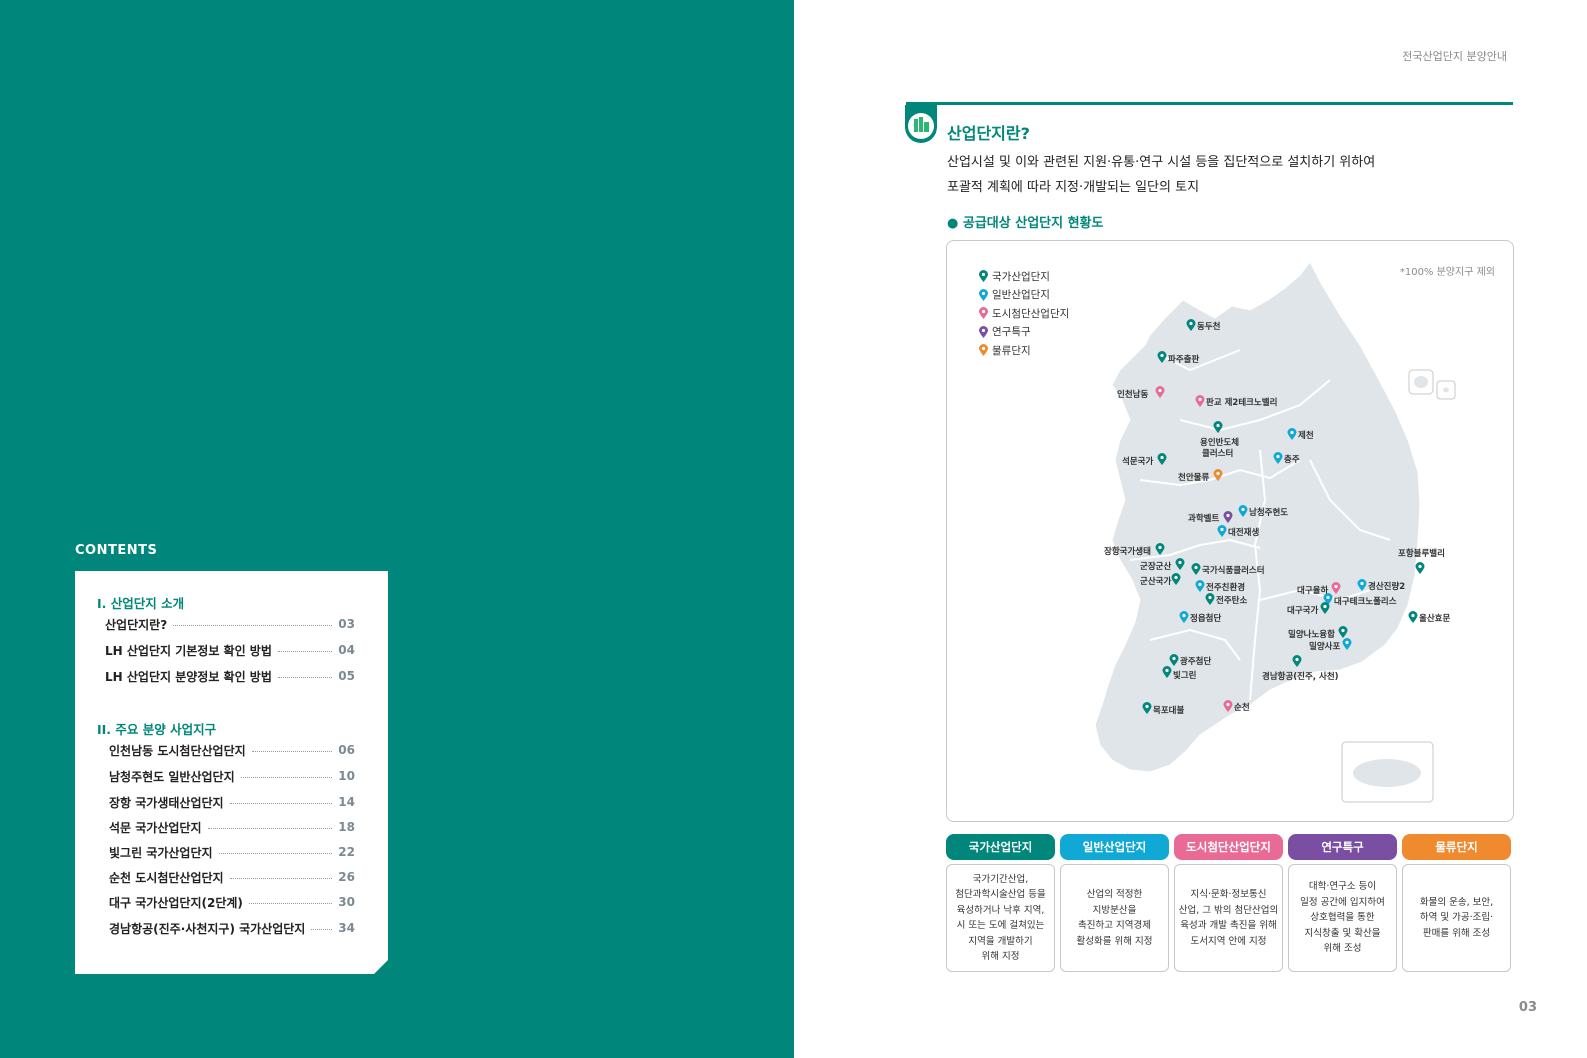  I want to click on toc-item-label: 순천 도시첨단산업단지, so click(166, 877).